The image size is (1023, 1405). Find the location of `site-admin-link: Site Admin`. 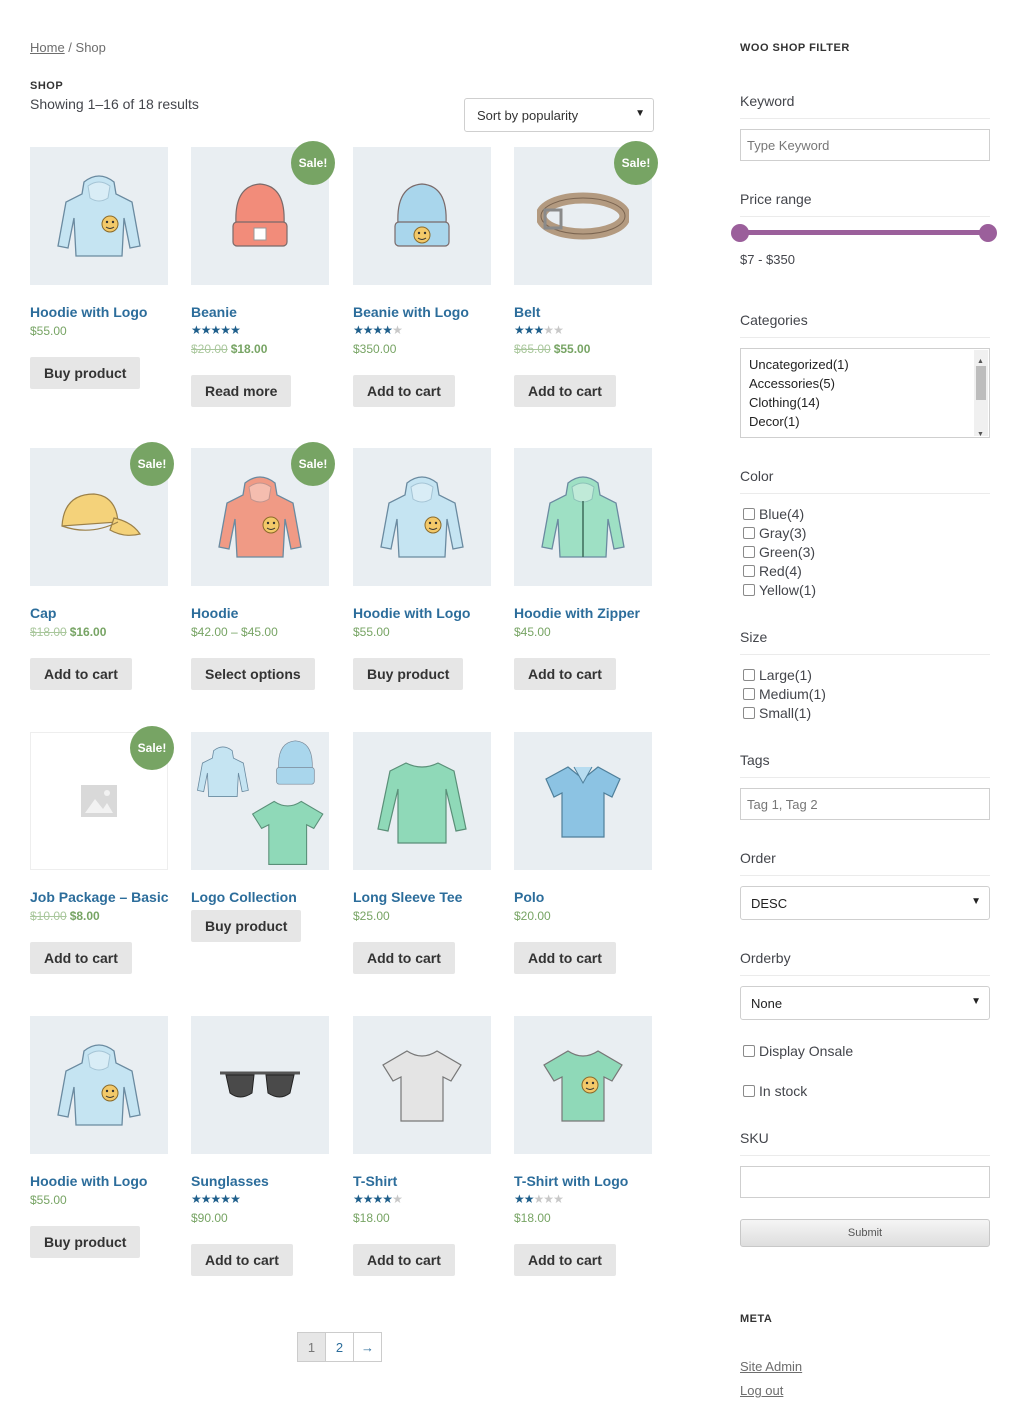

site-admin-link: Site Admin is located at coordinates (771, 1366).